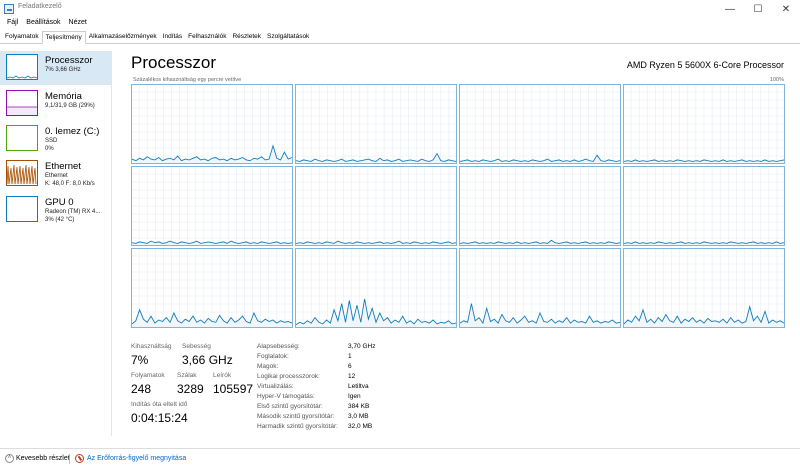 The image size is (800, 469). What do you see at coordinates (22, 103) in the screenshot?
I see `memory-thumbnail-icon` at bounding box center [22, 103].